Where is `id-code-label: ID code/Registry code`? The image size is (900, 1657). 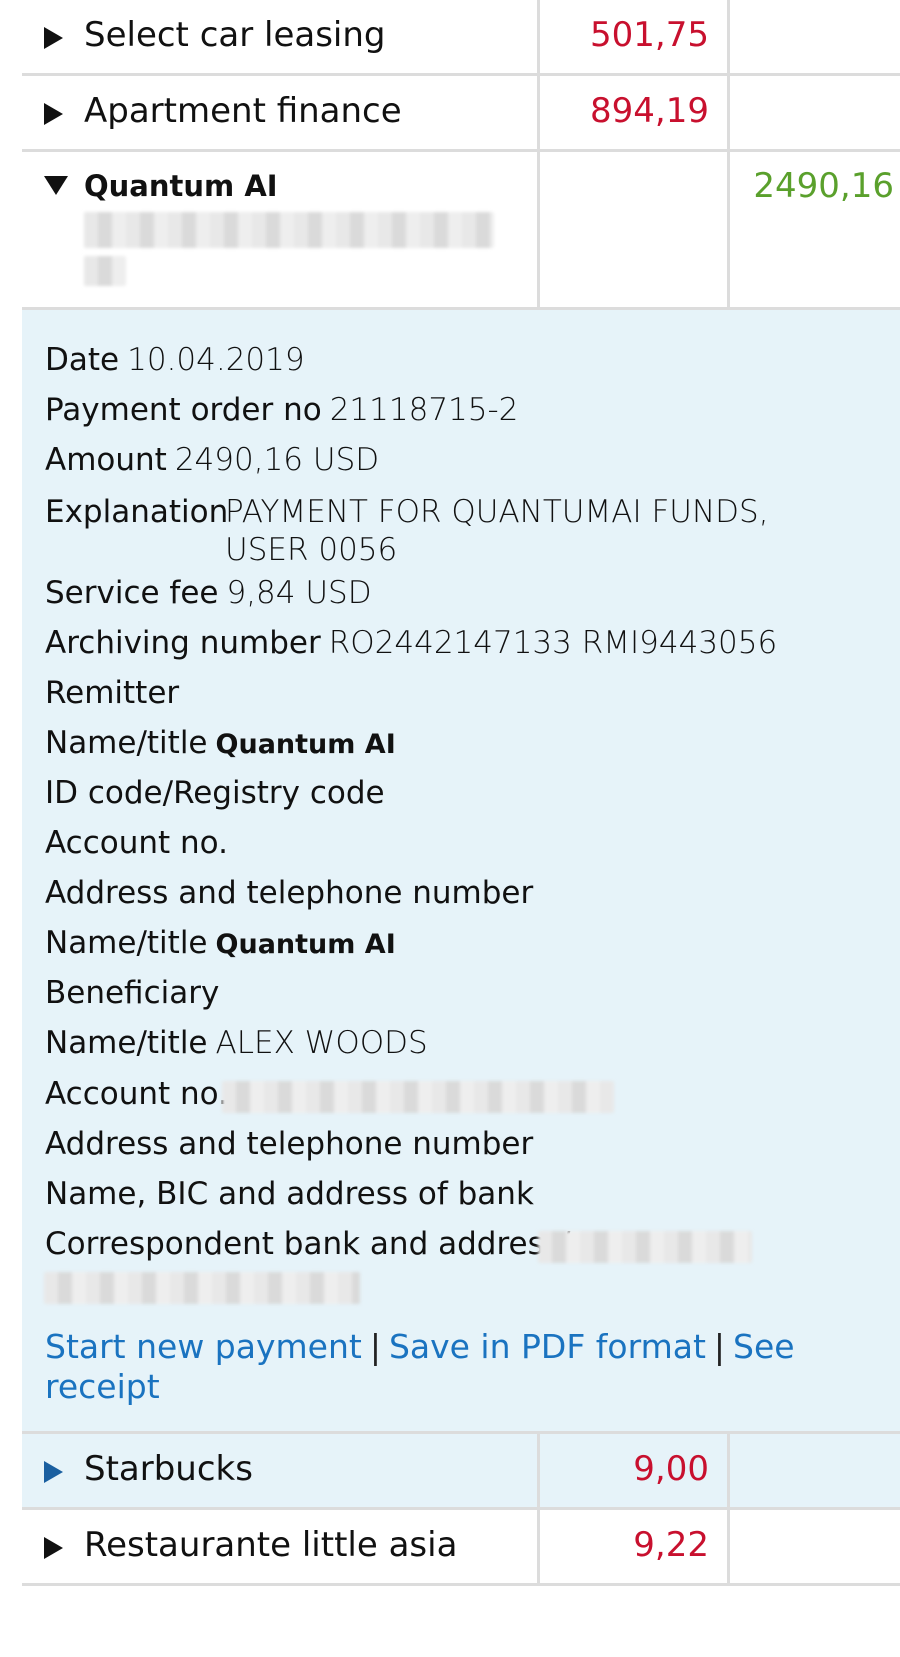
id-code-label: ID code/Registry code is located at coordinates (215, 793).